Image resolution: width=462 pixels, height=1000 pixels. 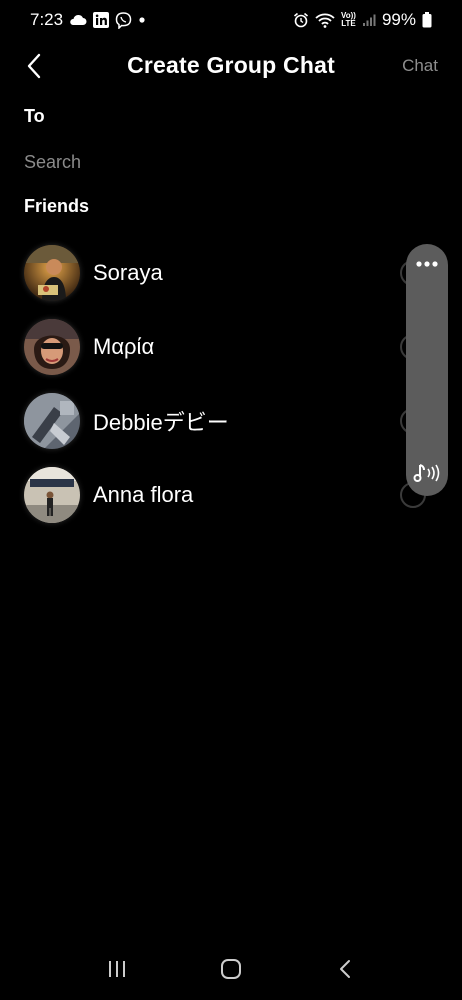 I want to click on alarm-icon, so click(x=301, y=20).